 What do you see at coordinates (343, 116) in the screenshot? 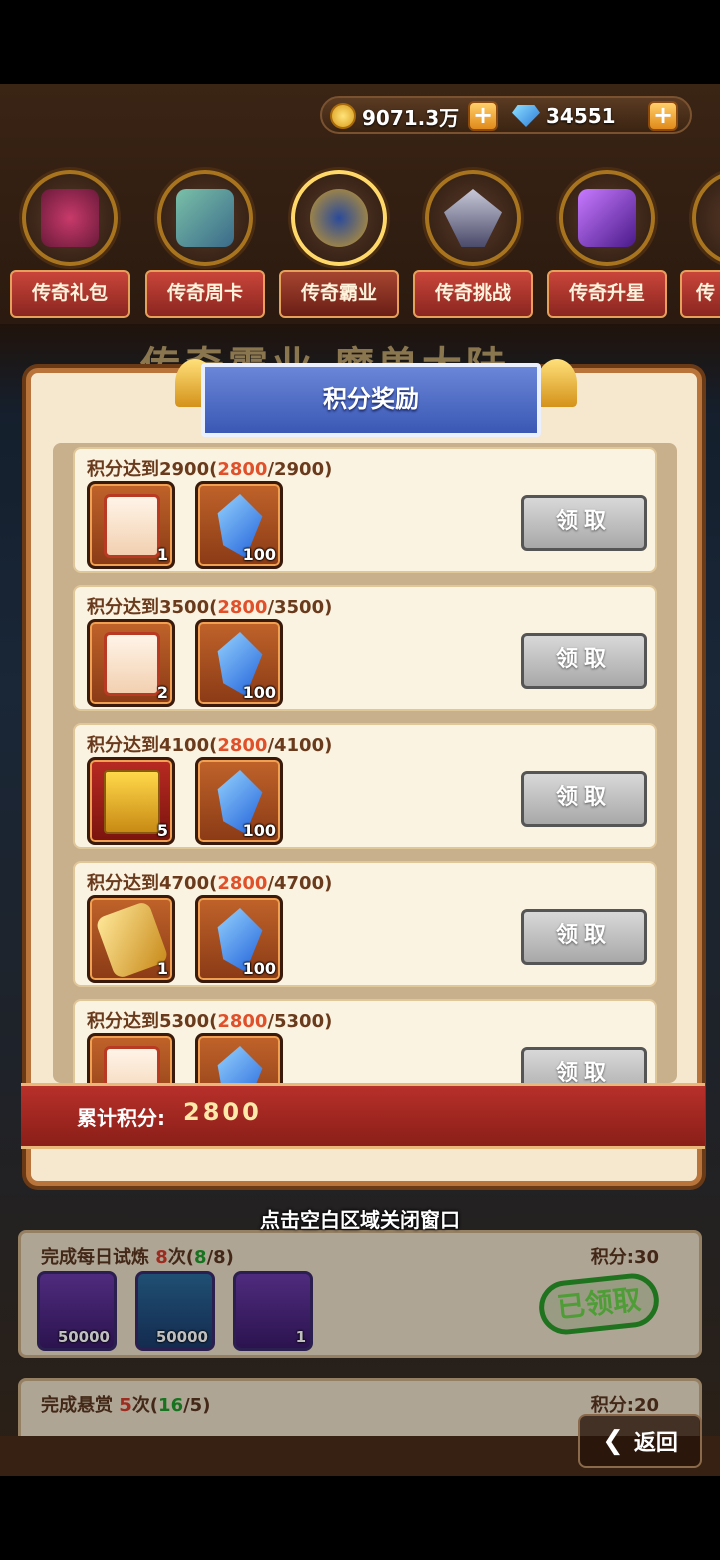
I see `gold-coin-icon` at bounding box center [343, 116].